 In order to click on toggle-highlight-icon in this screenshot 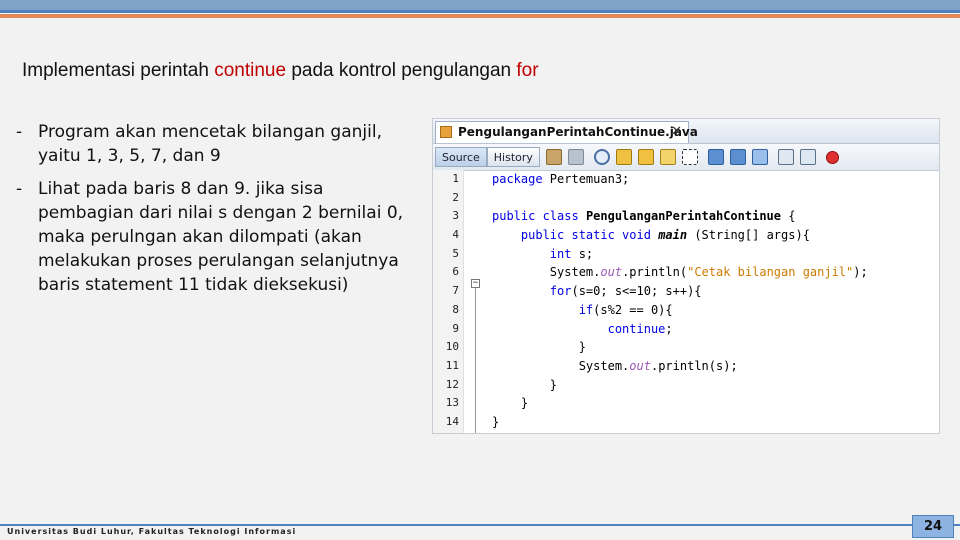, I will do `click(667, 157)`.